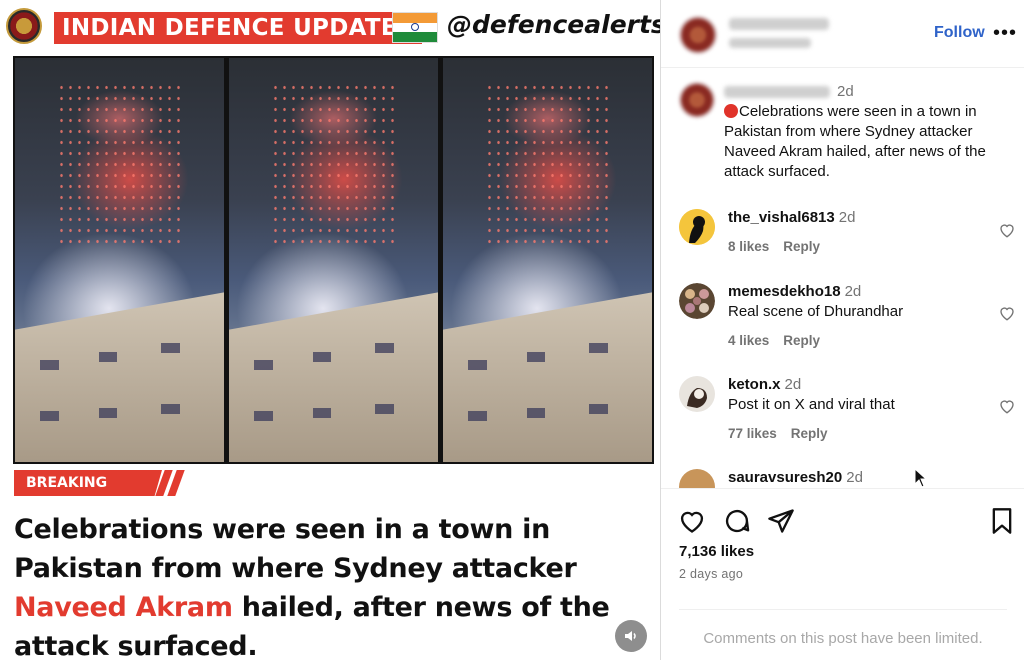  What do you see at coordinates (959, 33) in the screenshot?
I see `follow-button: Follow` at bounding box center [959, 33].